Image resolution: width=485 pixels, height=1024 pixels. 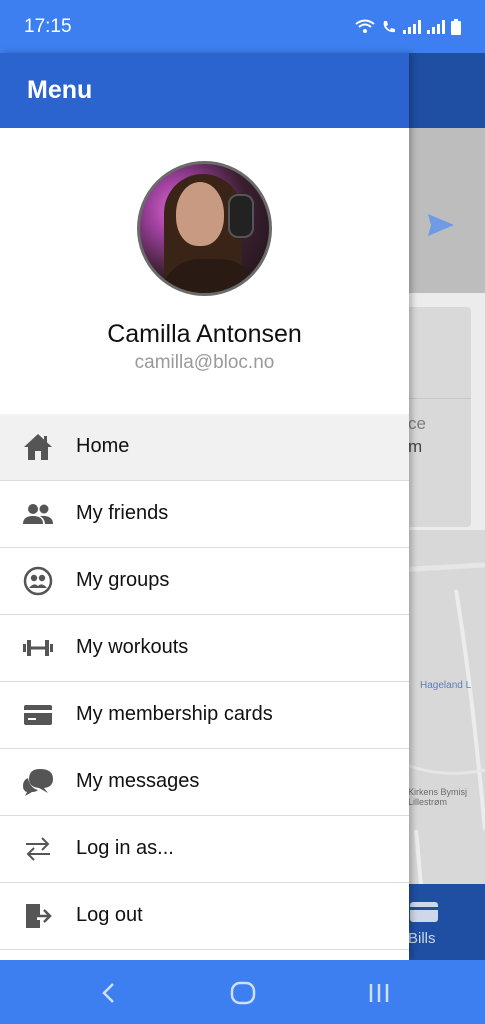 What do you see at coordinates (174, 714) in the screenshot?
I see `menu-item-label: My membership cards` at bounding box center [174, 714].